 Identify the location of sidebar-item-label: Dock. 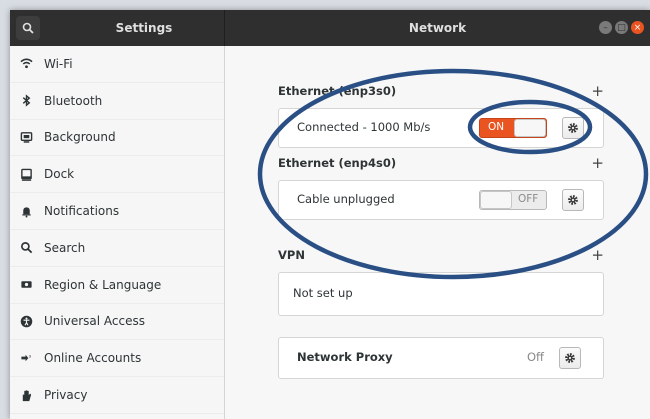
(59, 174).